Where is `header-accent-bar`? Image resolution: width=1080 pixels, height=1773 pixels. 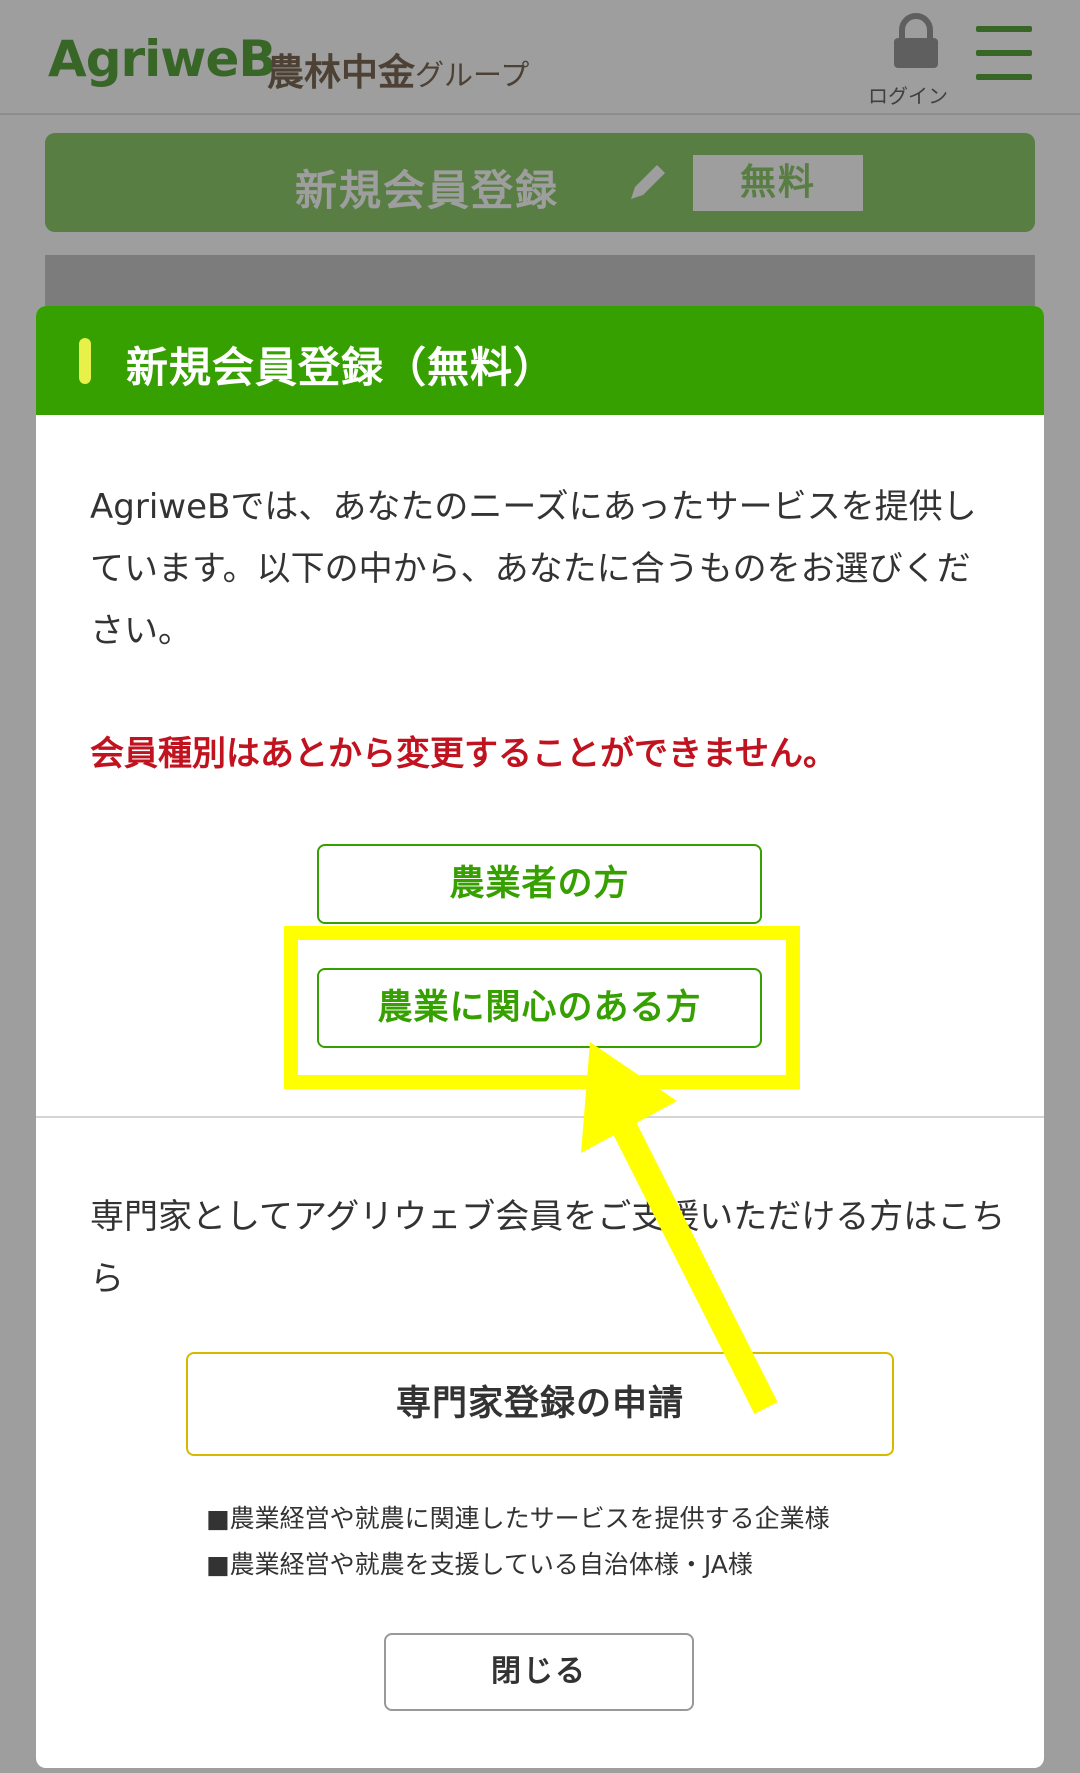
header-accent-bar is located at coordinates (85, 361).